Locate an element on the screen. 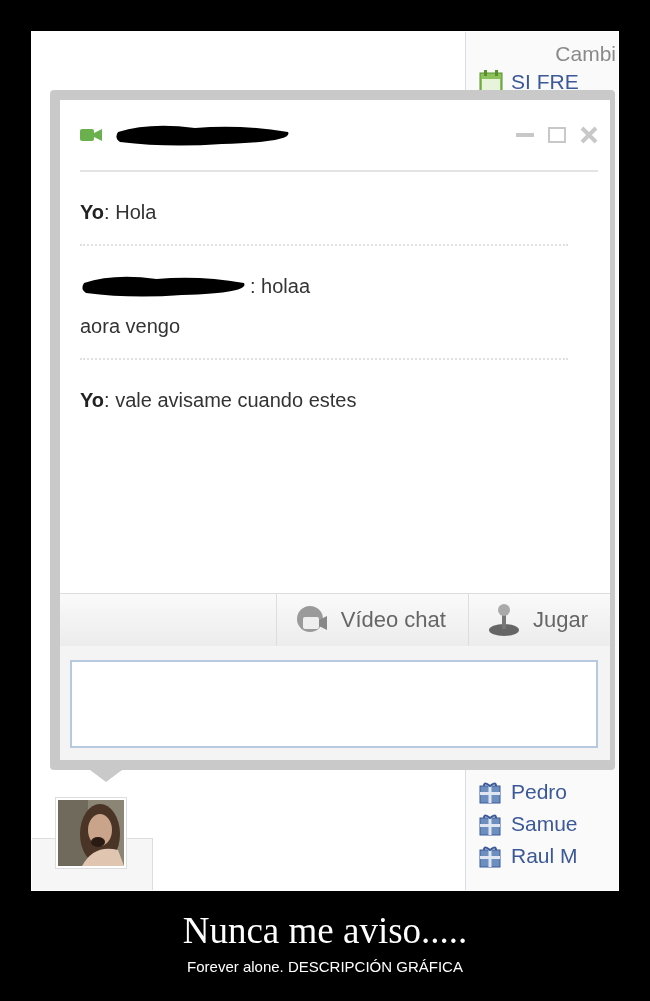 This screenshot has width=650, height=1001. section-heading: Cambi is located at coordinates (585, 53).